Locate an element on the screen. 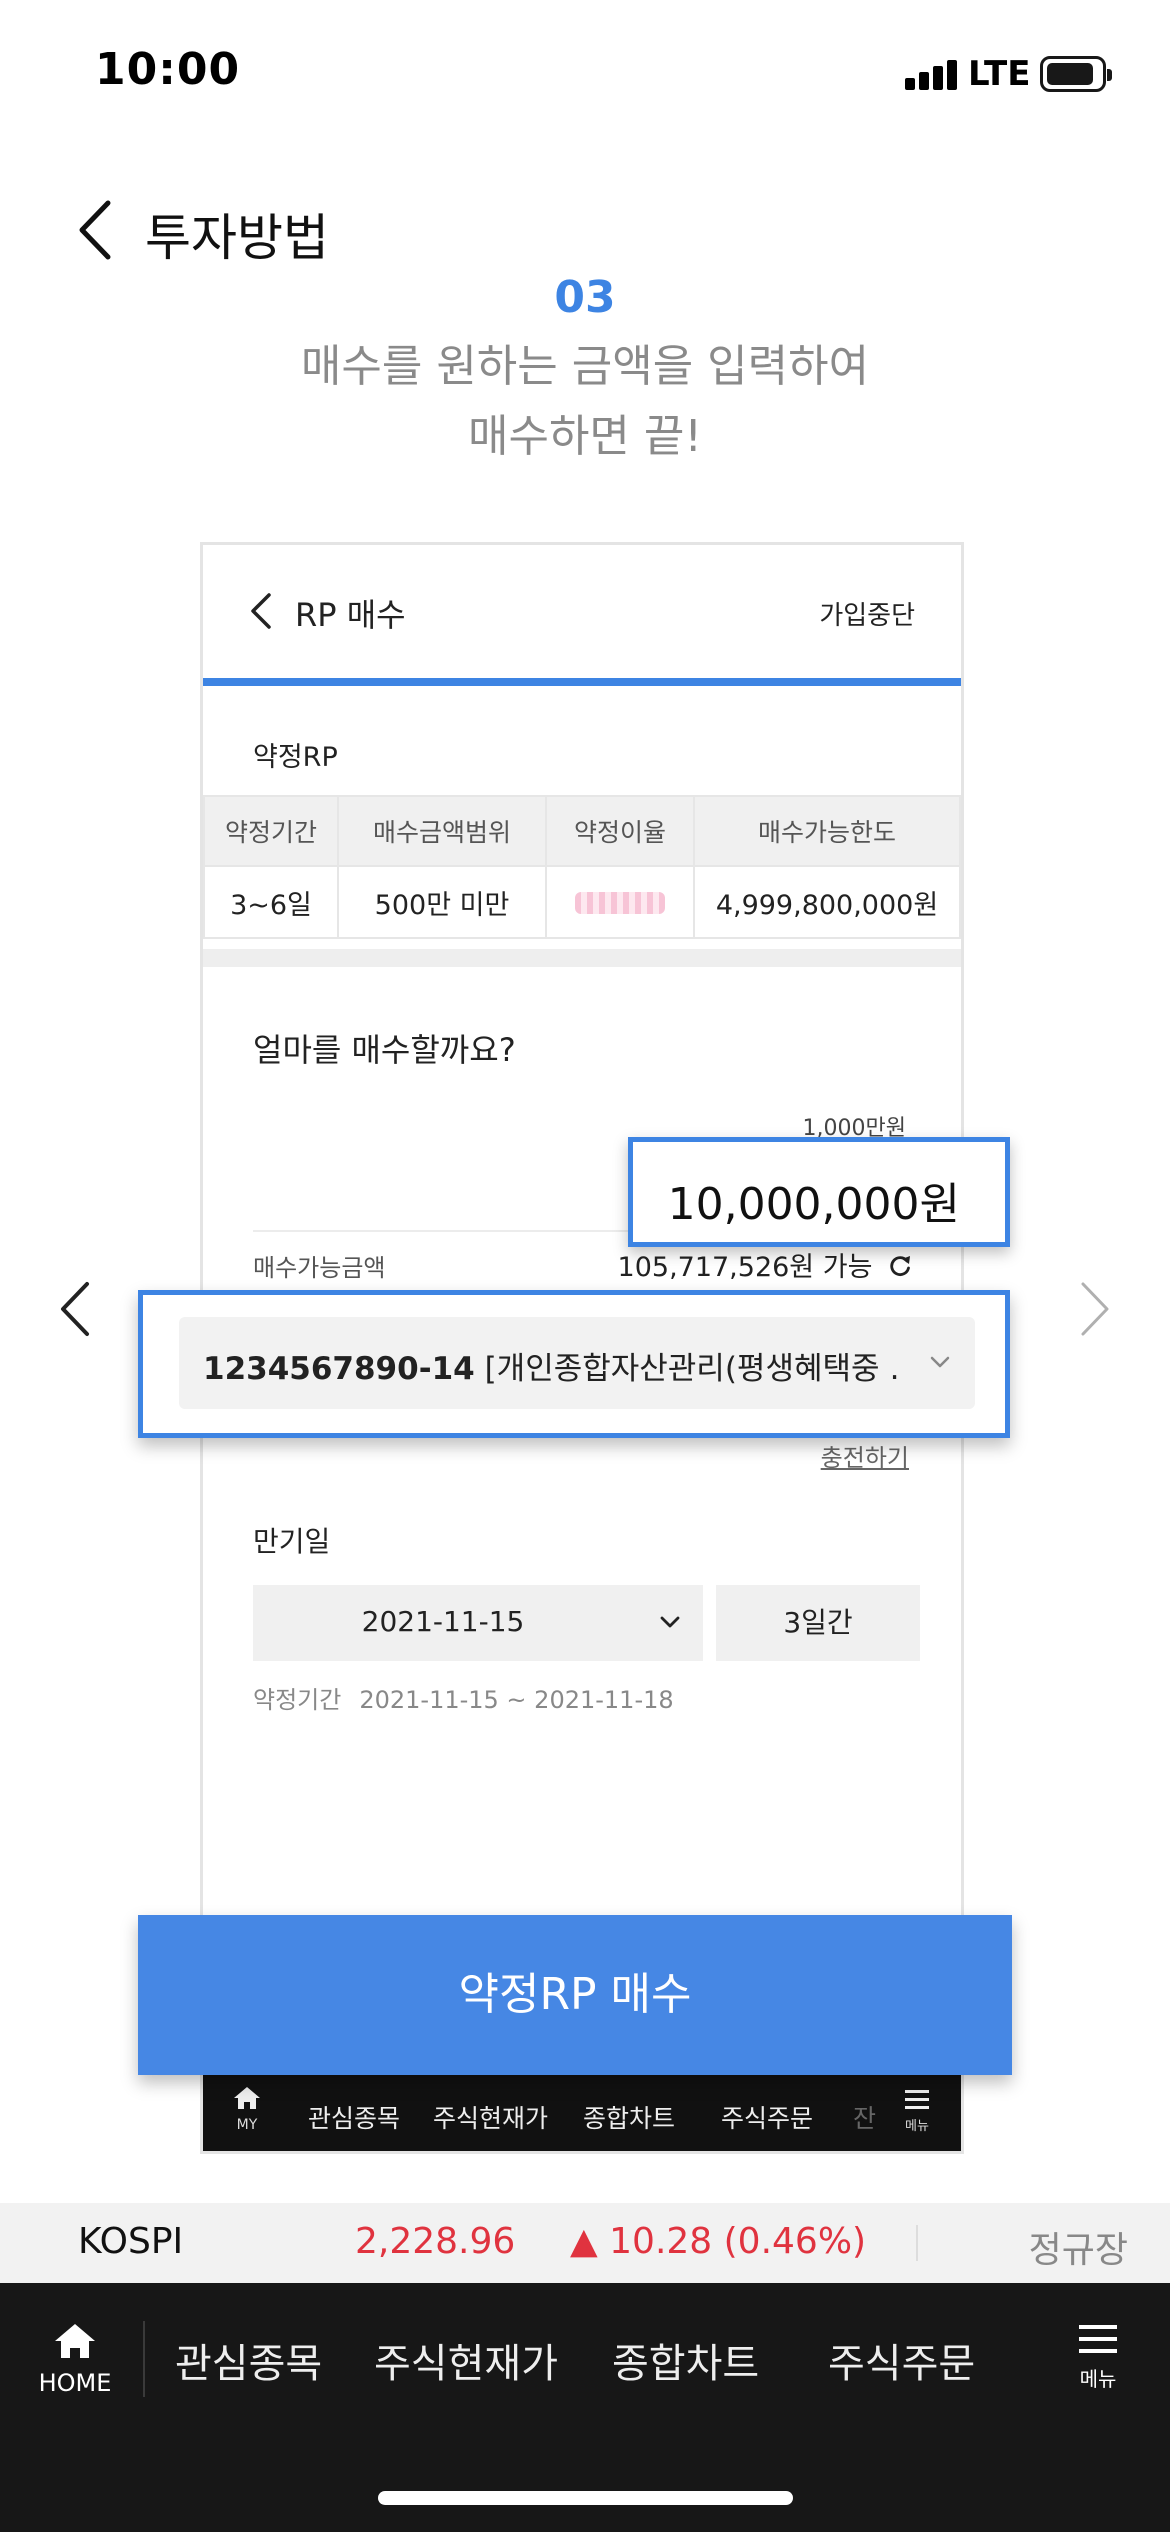 Image resolution: width=1170 pixels, height=2532 pixels. table-header: 약정기간 is located at coordinates (271, 831).